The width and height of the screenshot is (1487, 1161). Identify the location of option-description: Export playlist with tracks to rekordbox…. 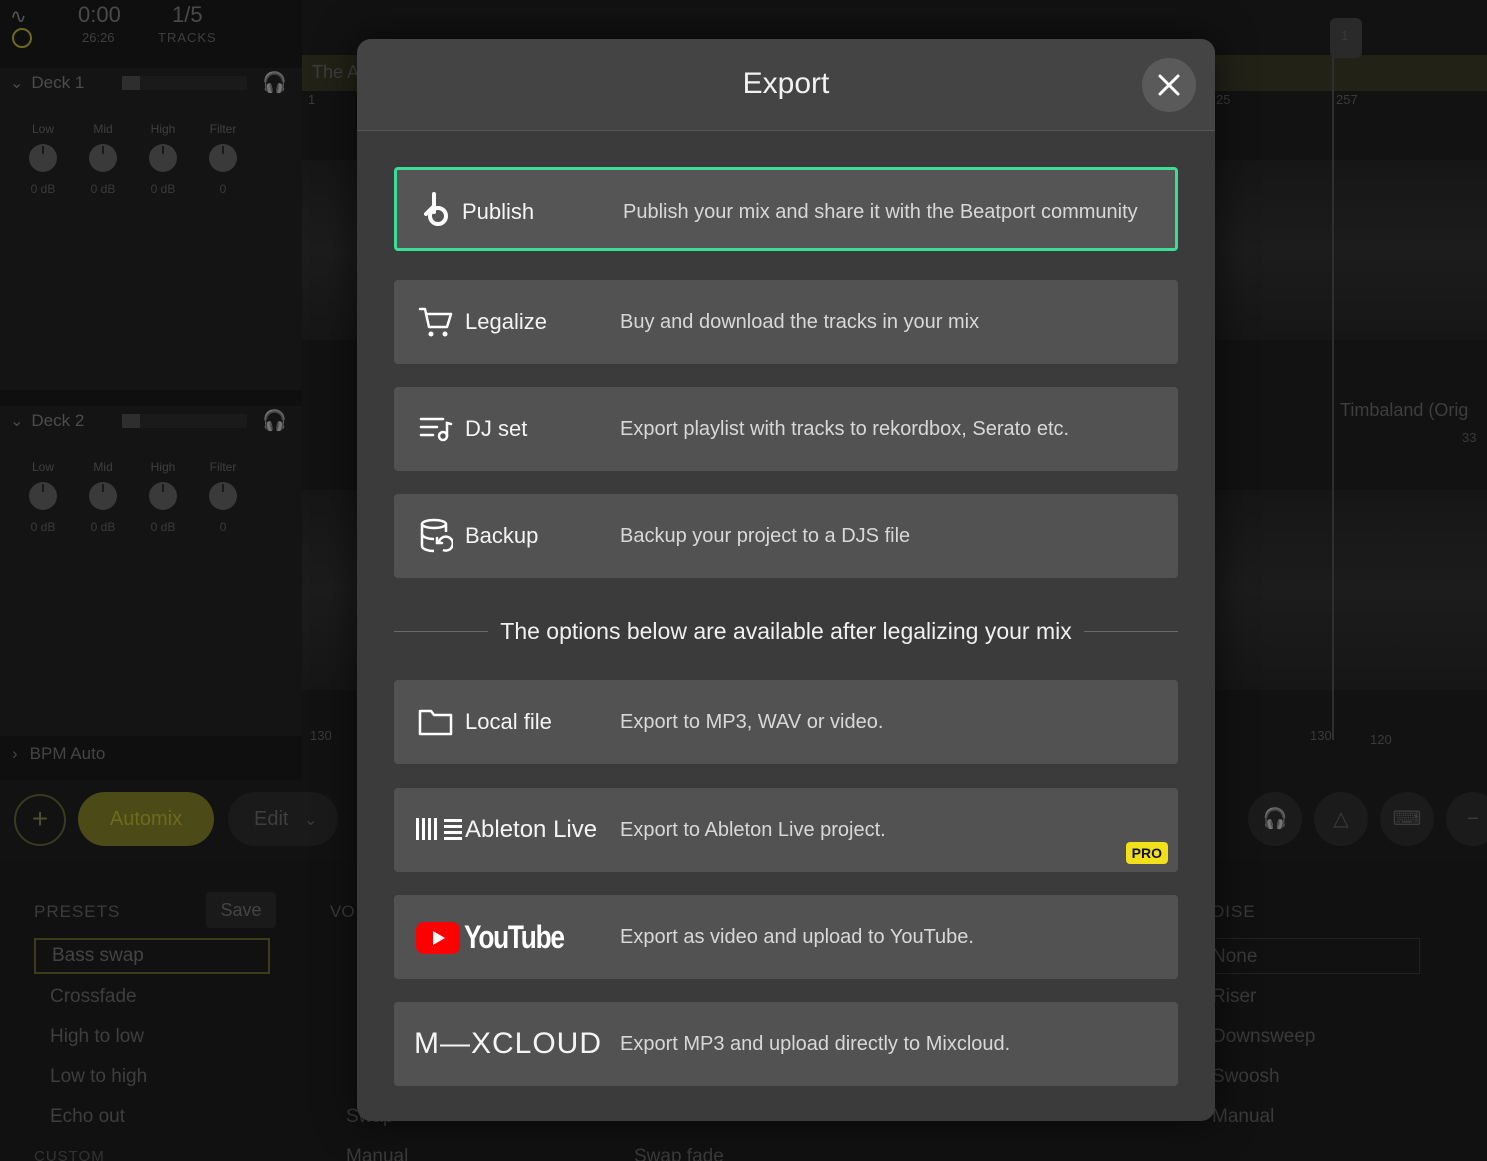
(845, 428).